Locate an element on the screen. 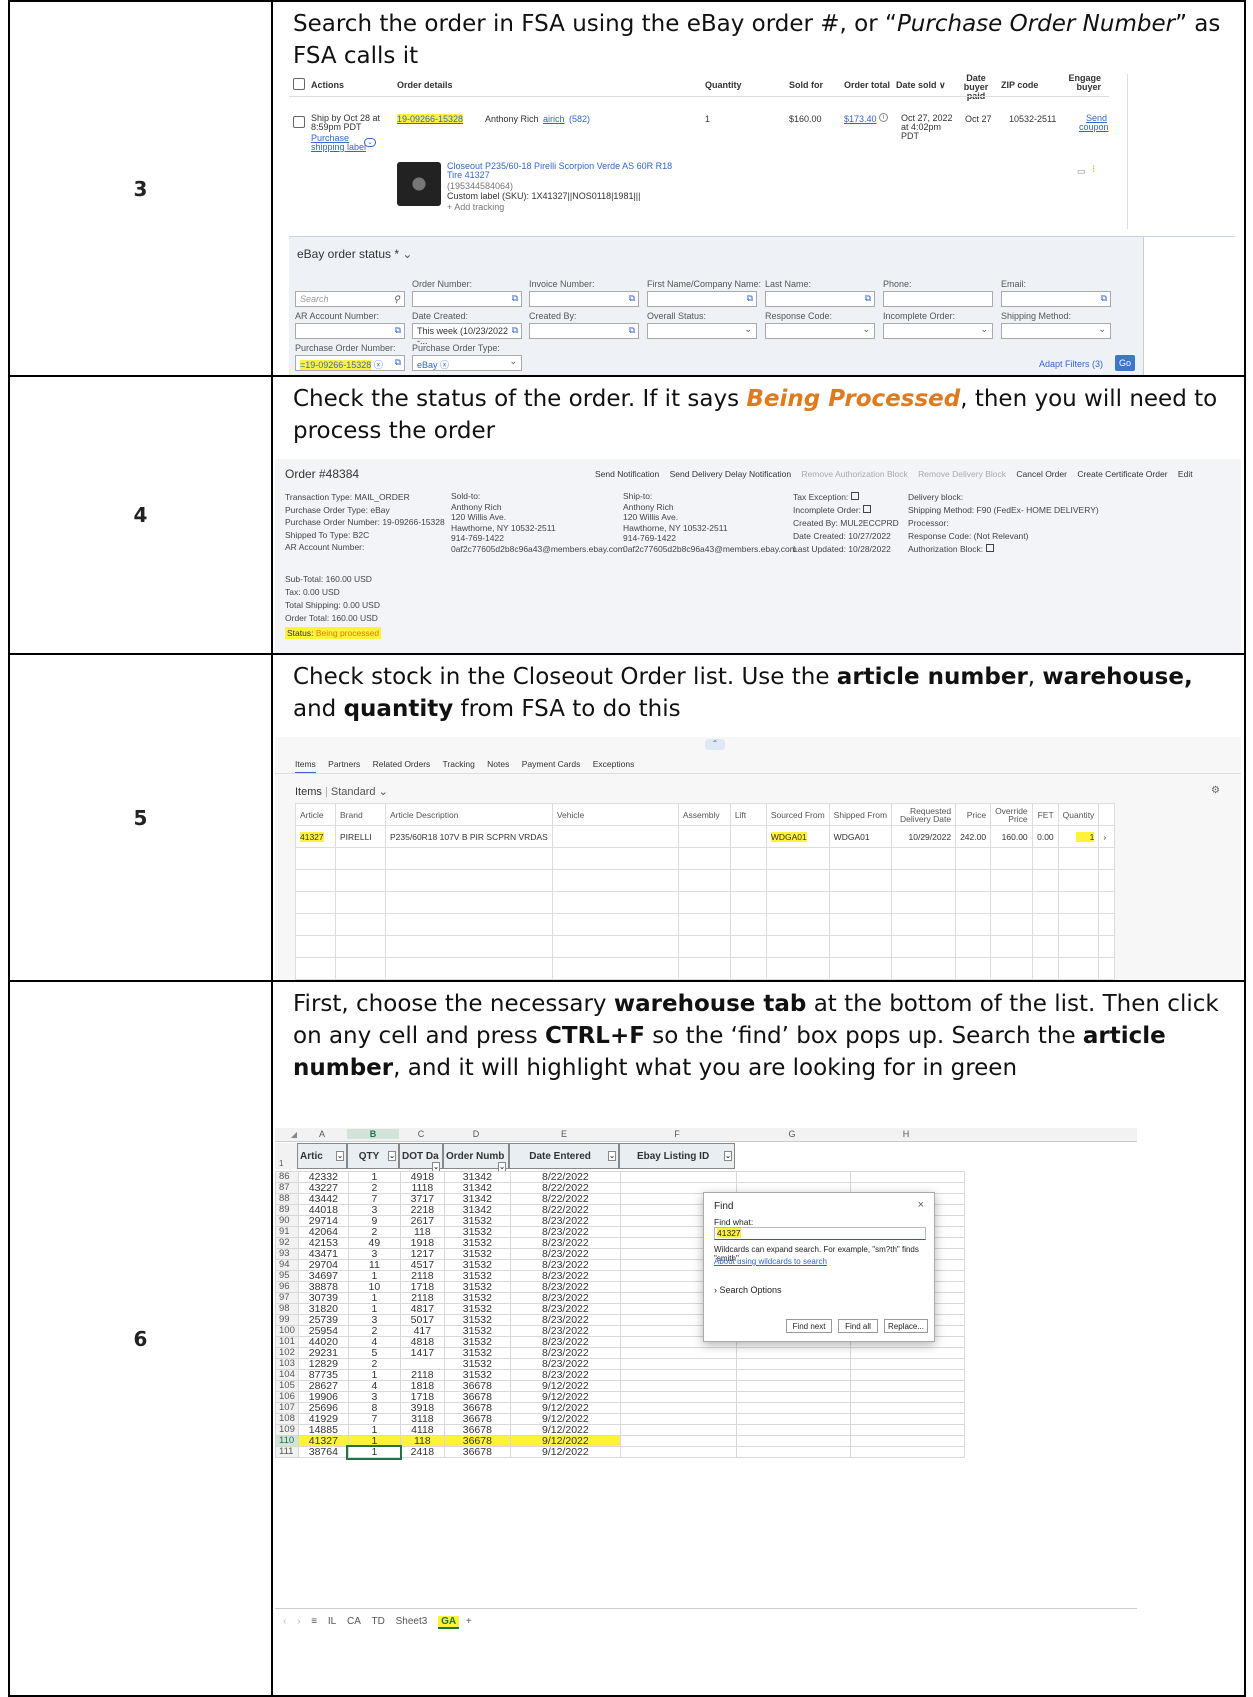 The width and height of the screenshot is (1253, 1697). last-name-field: ⧉ is located at coordinates (820, 299).